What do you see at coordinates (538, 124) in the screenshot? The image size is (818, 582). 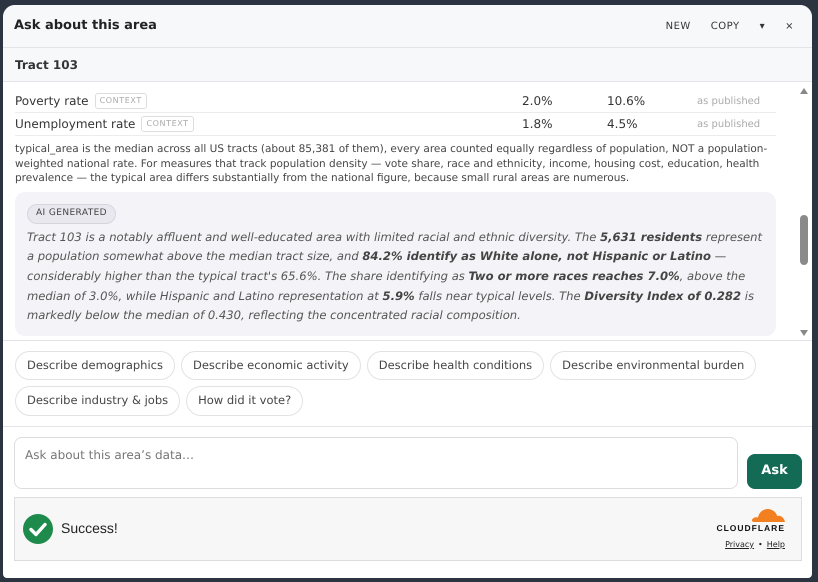 I see `metric-value: 1.8%` at bounding box center [538, 124].